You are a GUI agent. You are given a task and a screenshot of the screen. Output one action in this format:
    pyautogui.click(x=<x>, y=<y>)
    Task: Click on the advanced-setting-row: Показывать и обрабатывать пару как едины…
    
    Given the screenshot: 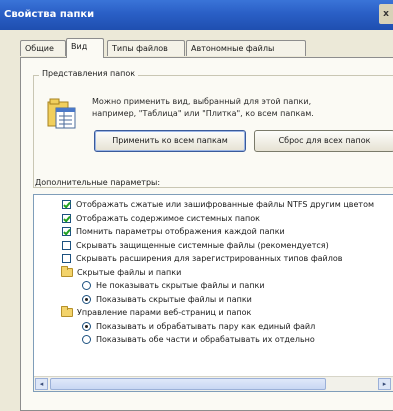 What is the action you would take?
    pyautogui.click(x=213, y=326)
    